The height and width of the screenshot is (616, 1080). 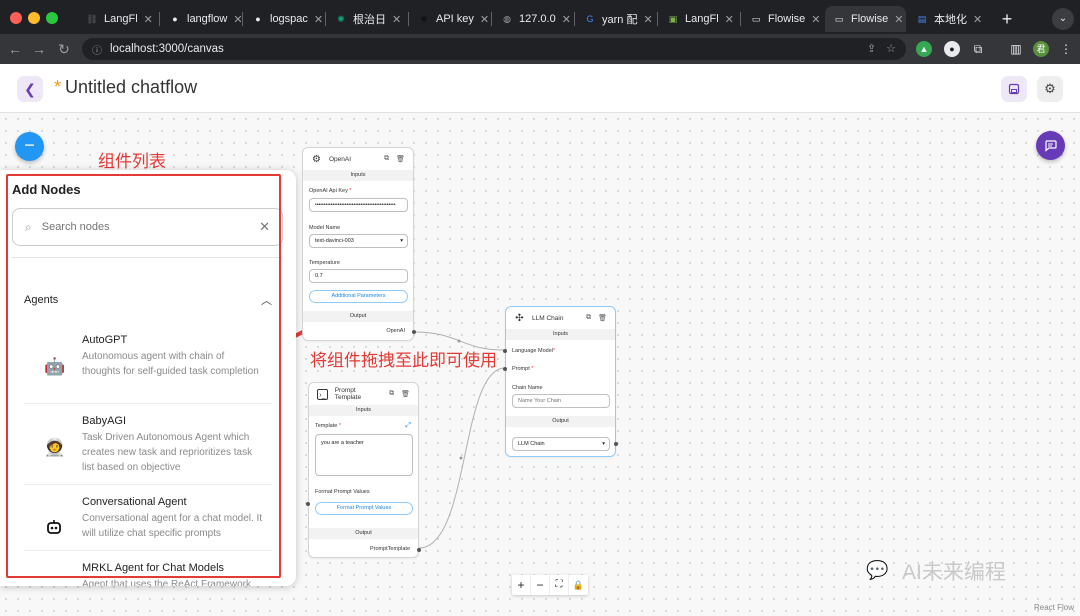 I want to click on category-agents-header: Agents ︿, so click(x=148, y=300).